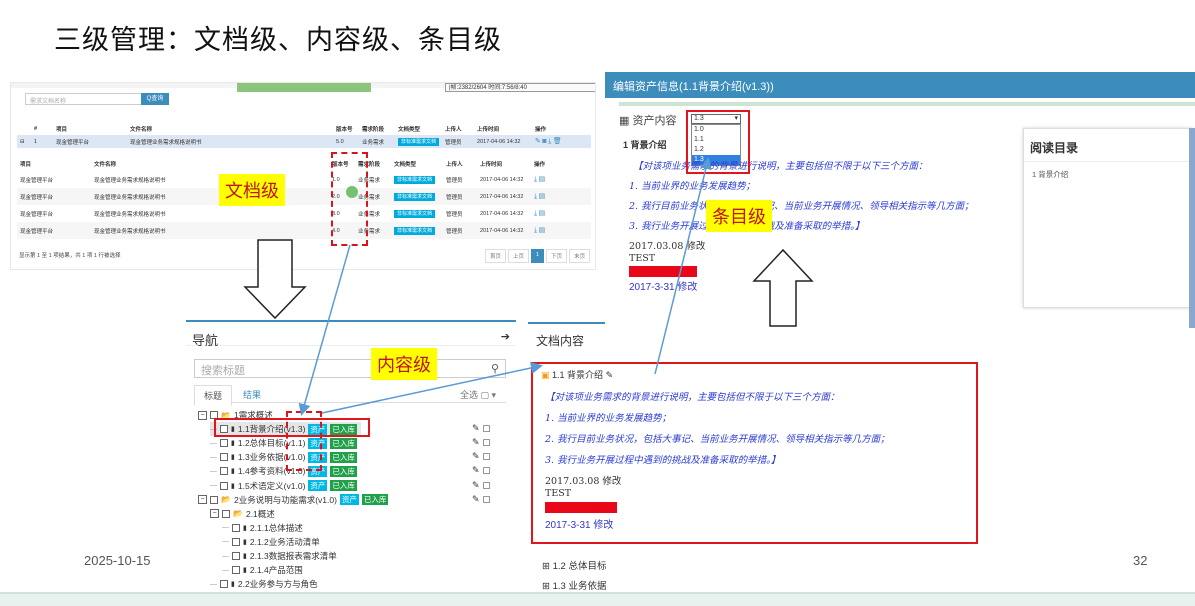  Describe the element at coordinates (377, 141) in the screenshot. I see `cell: 业务需求` at that location.